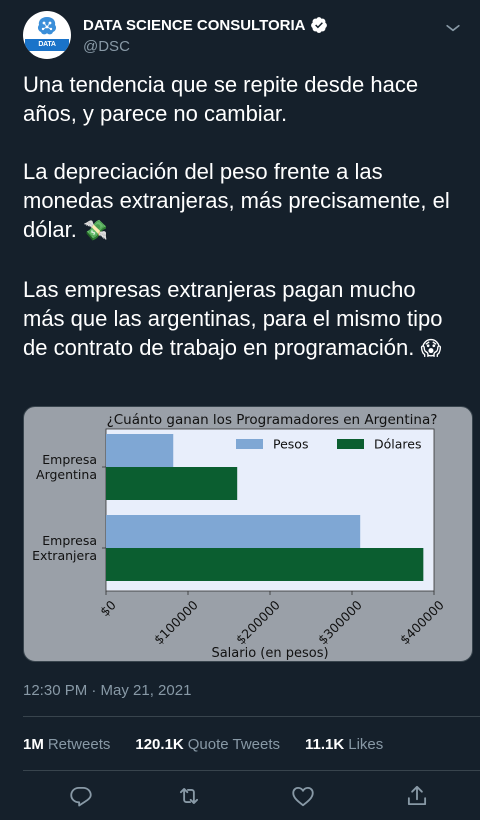  What do you see at coordinates (81, 796) in the screenshot?
I see `reply-icon` at bounding box center [81, 796].